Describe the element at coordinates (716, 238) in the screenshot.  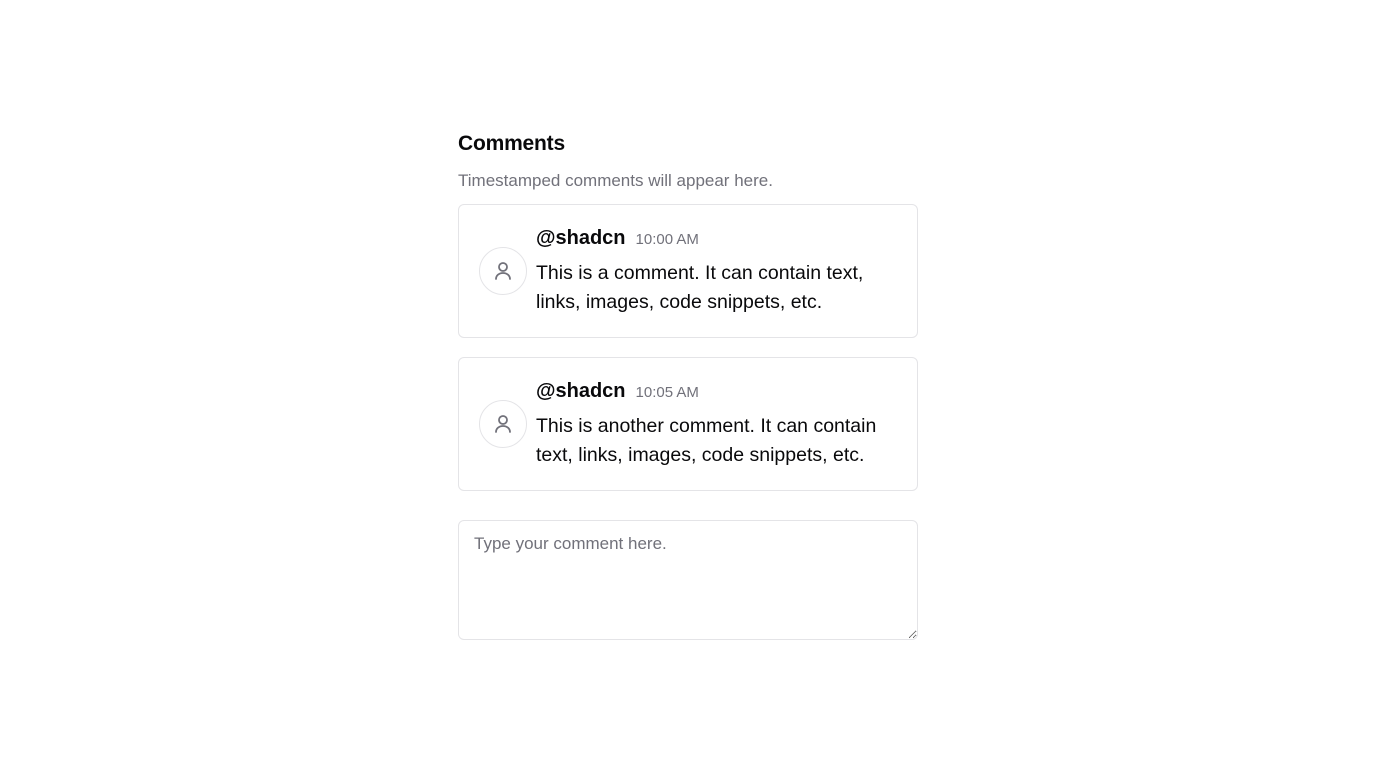
I see `comment-header: @shadcn 10:00 AM` at that location.